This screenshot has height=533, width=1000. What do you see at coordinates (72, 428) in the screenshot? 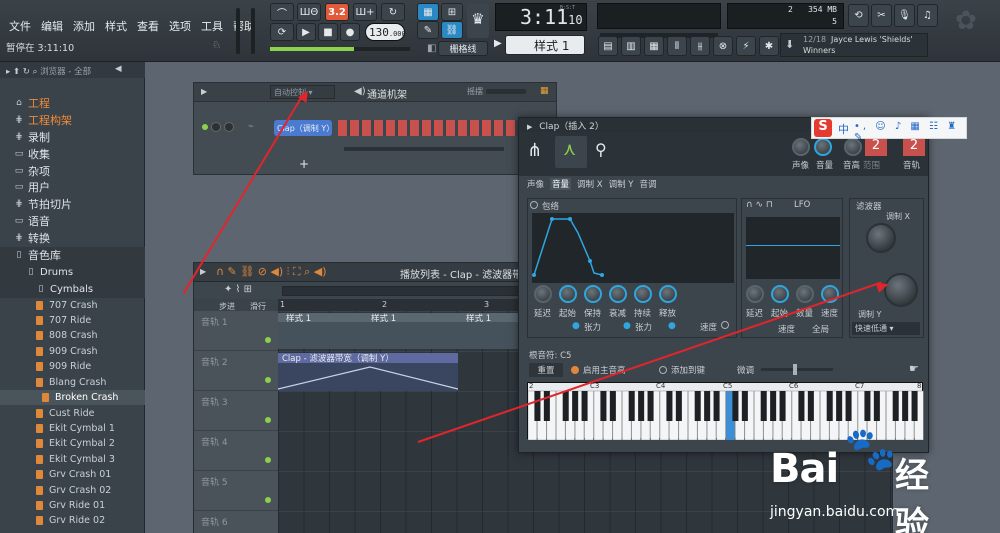
I see `browser-file: Ekit Cymbal 1` at bounding box center [72, 428].